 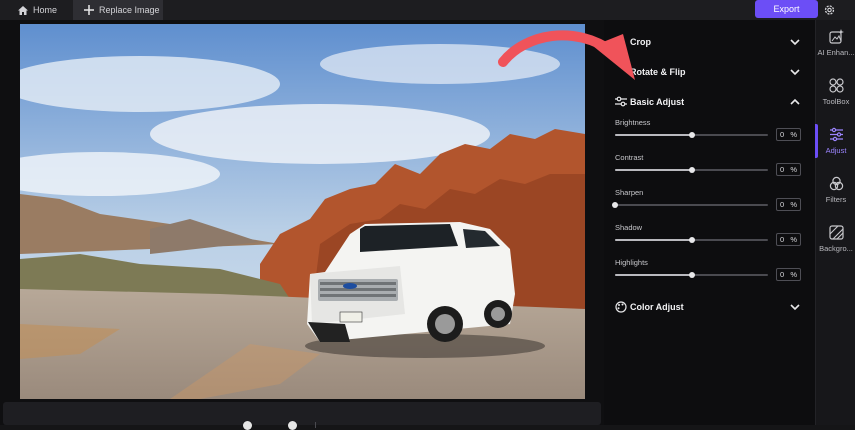 What do you see at coordinates (836, 150) in the screenshot?
I see `rail-label-adjust: Adjust` at bounding box center [836, 150].